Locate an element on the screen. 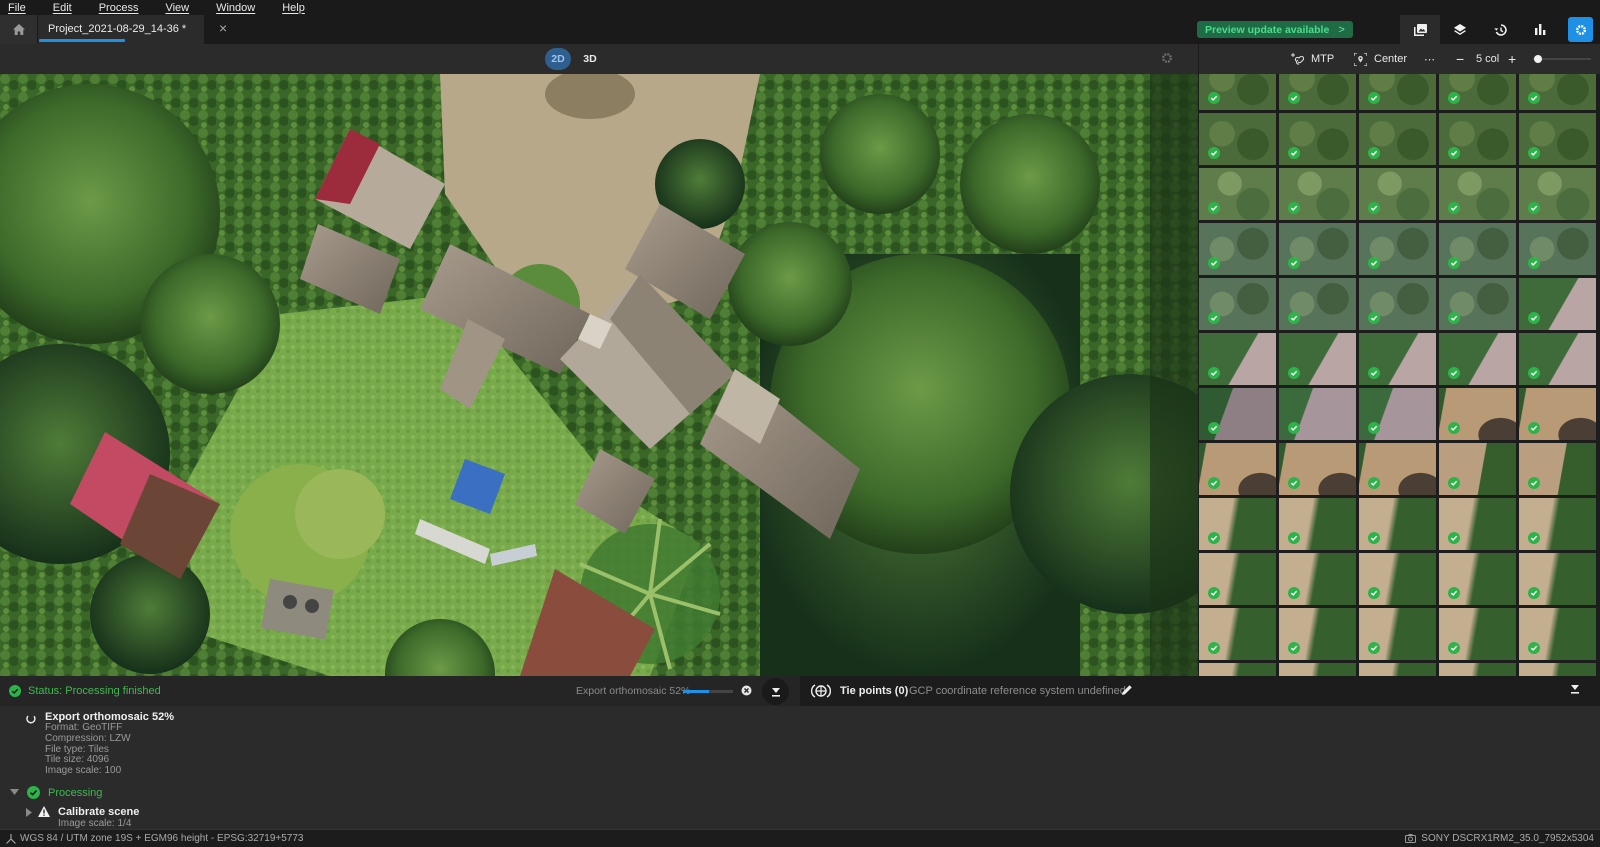 Image resolution: width=1600 pixels, height=847 pixels. menu-window: Window is located at coordinates (231, 8).